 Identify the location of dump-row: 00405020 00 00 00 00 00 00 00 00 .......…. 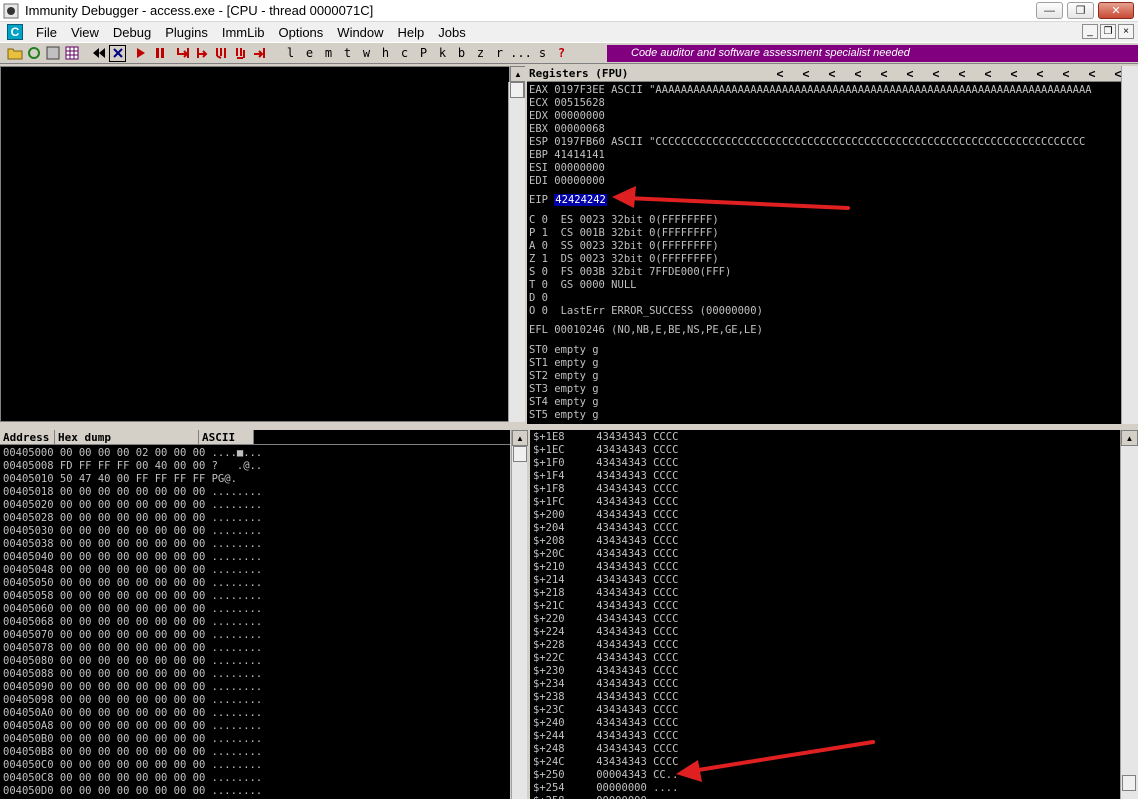
(132, 505).